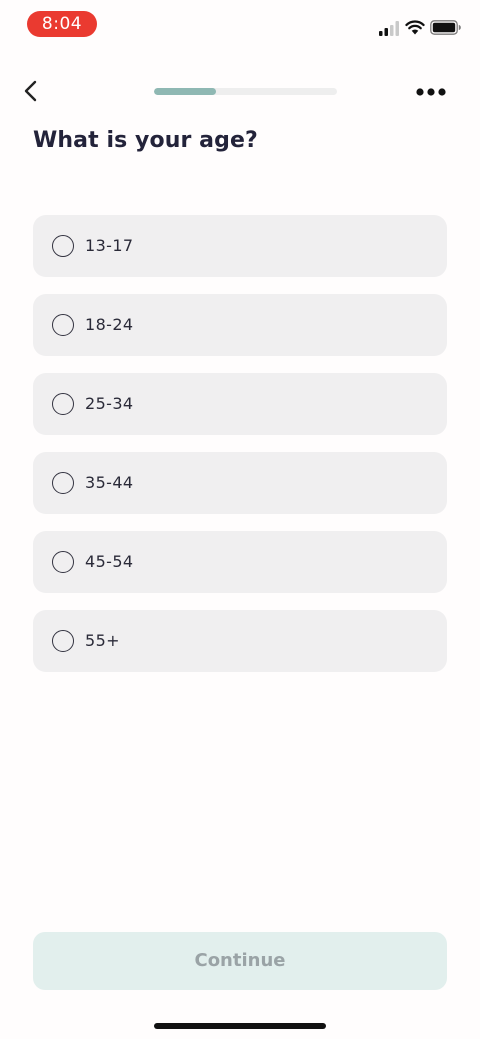 This screenshot has height=1039, width=480. I want to click on progress-bar, so click(245, 91).